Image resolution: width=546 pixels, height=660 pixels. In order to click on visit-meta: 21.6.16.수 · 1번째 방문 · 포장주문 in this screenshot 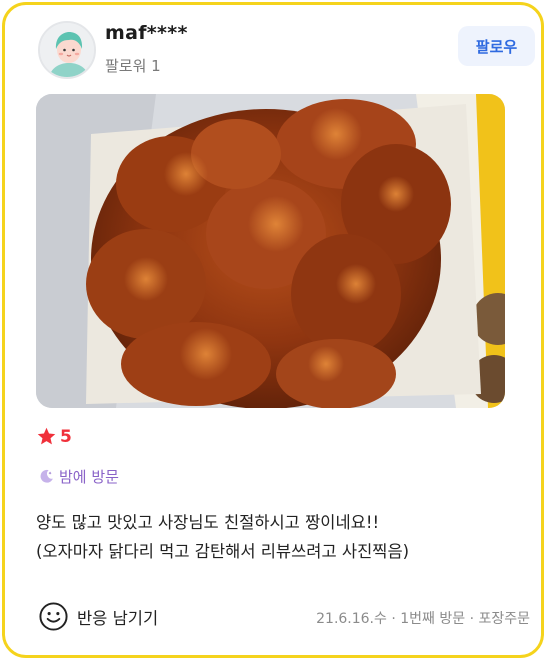, I will do `click(423, 619)`.